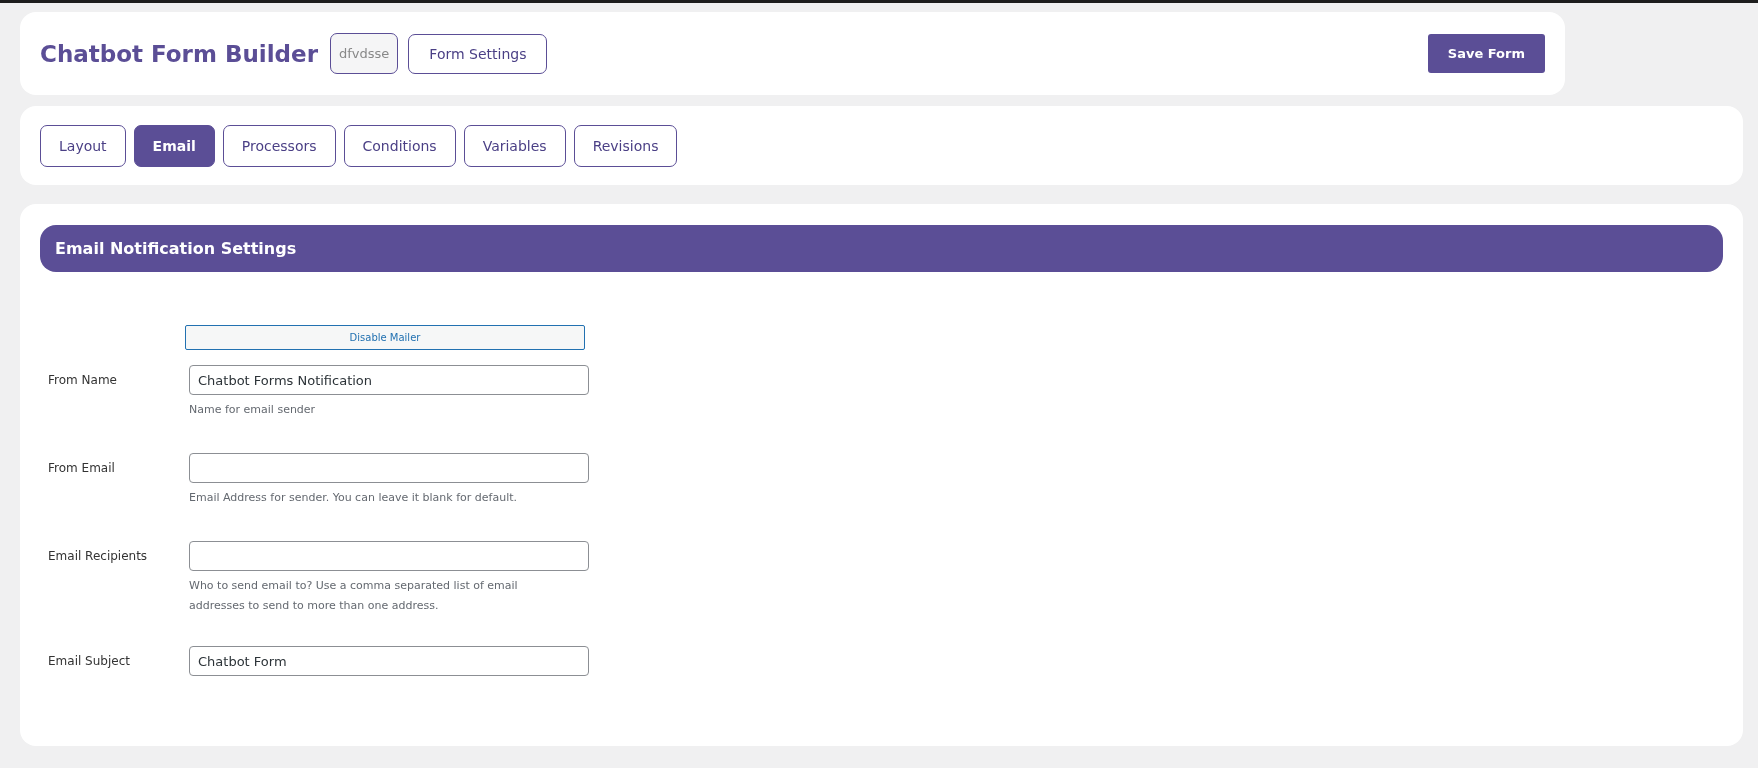  I want to click on help-text: Name for email sender, so click(253, 410).